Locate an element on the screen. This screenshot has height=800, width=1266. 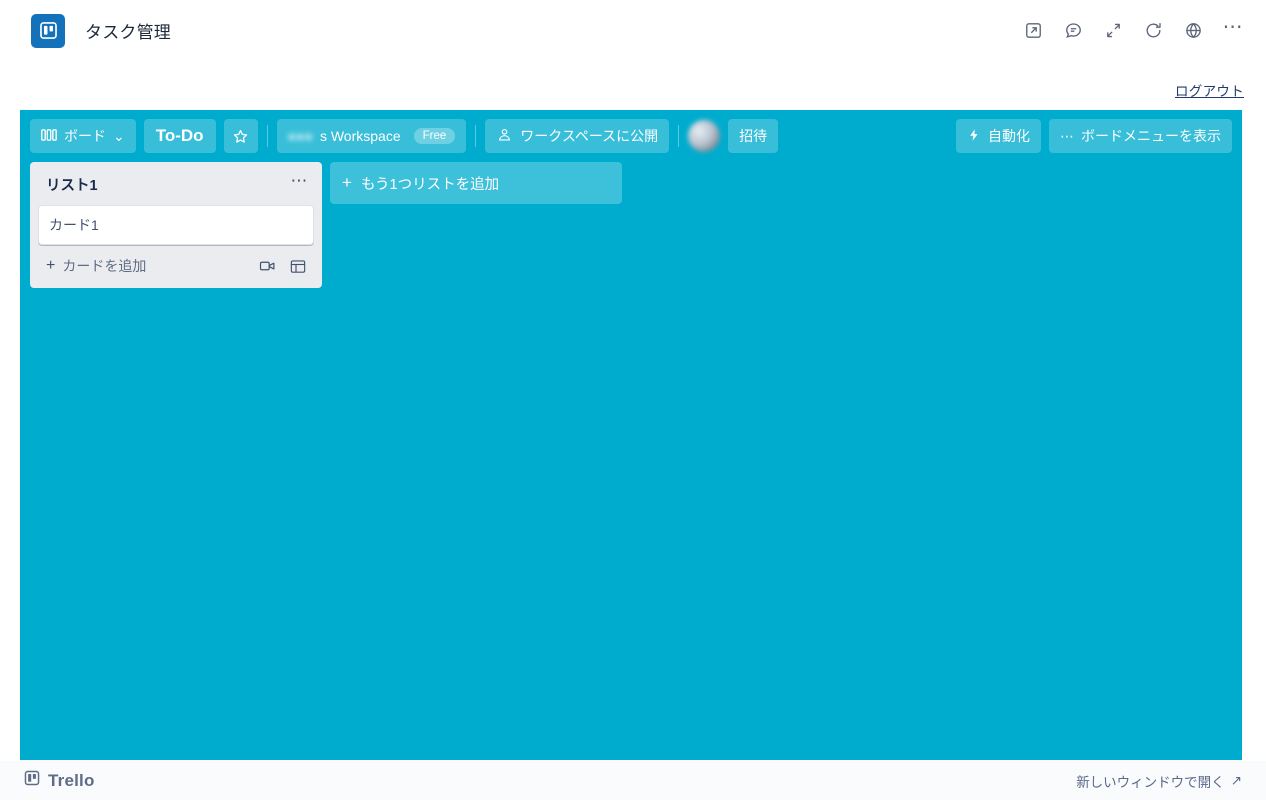
card-template-icon is located at coordinates (298, 266).